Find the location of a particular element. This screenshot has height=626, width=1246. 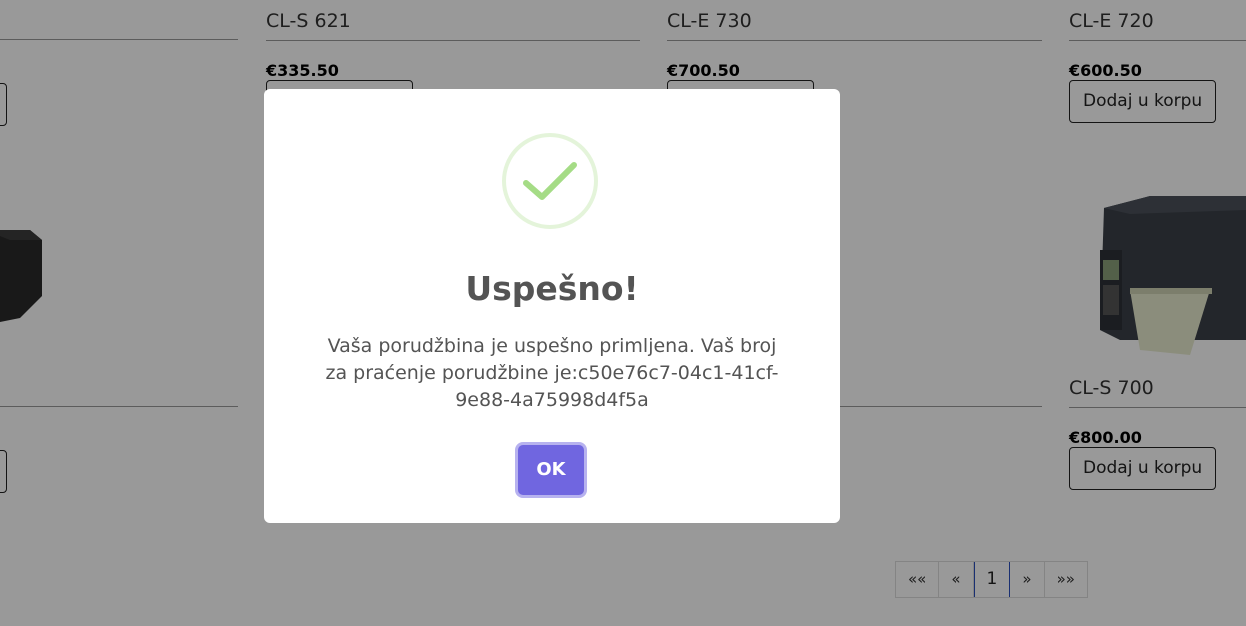

success-check-icon is located at coordinates (550, 181).